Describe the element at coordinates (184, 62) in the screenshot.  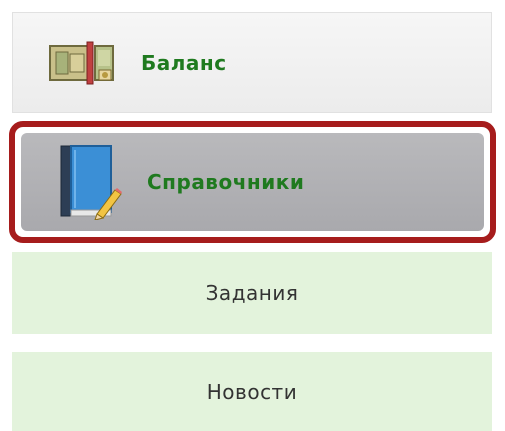
I see `menu-item-label: Баланс` at that location.